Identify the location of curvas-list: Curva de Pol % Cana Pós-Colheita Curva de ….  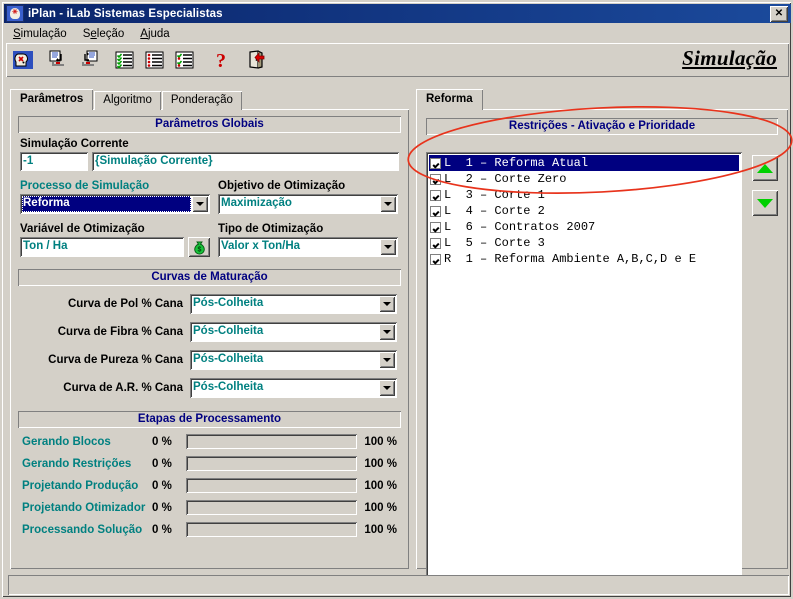
(209, 346).